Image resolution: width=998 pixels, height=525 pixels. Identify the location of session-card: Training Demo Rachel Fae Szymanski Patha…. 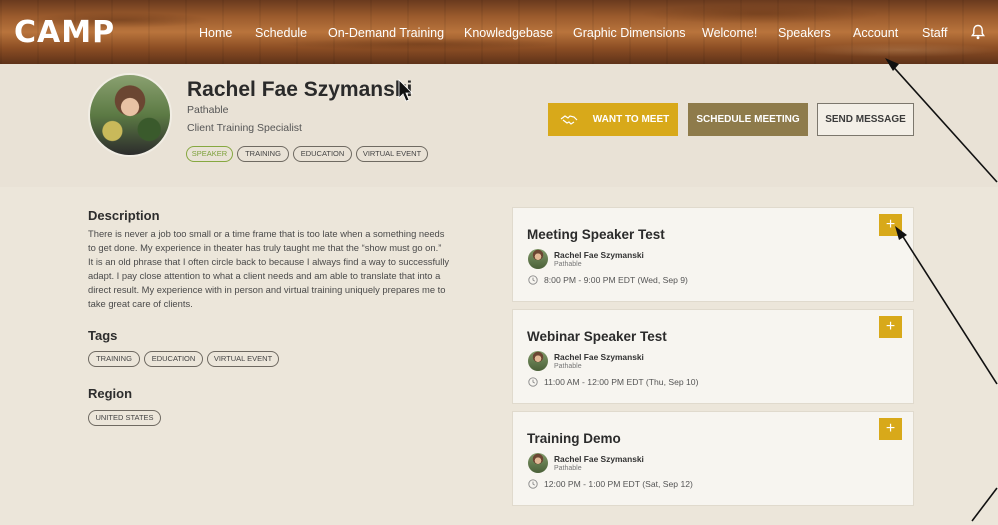
(713, 458).